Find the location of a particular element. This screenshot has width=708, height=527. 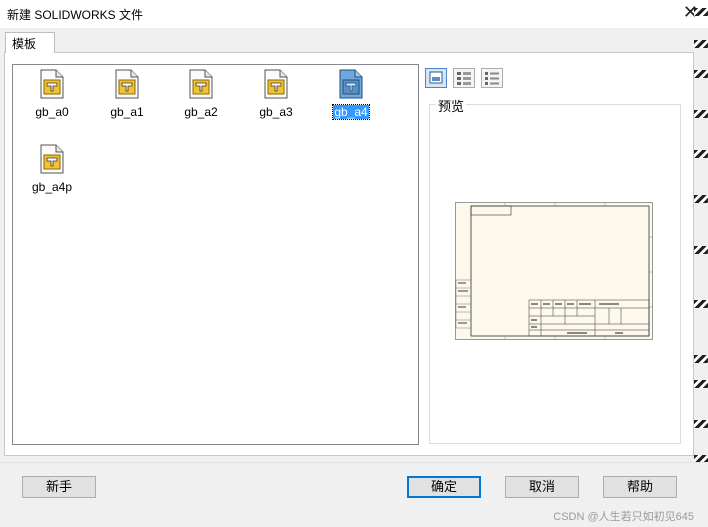

details-view-icon is located at coordinates (492, 78).